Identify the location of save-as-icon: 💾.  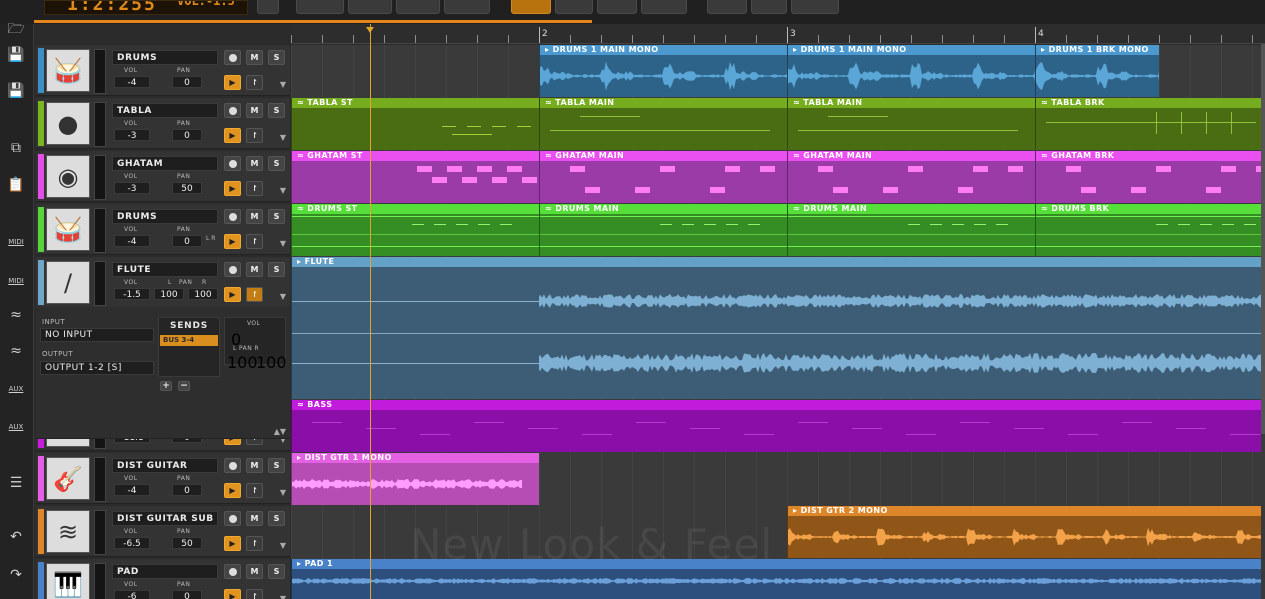
(16, 91).